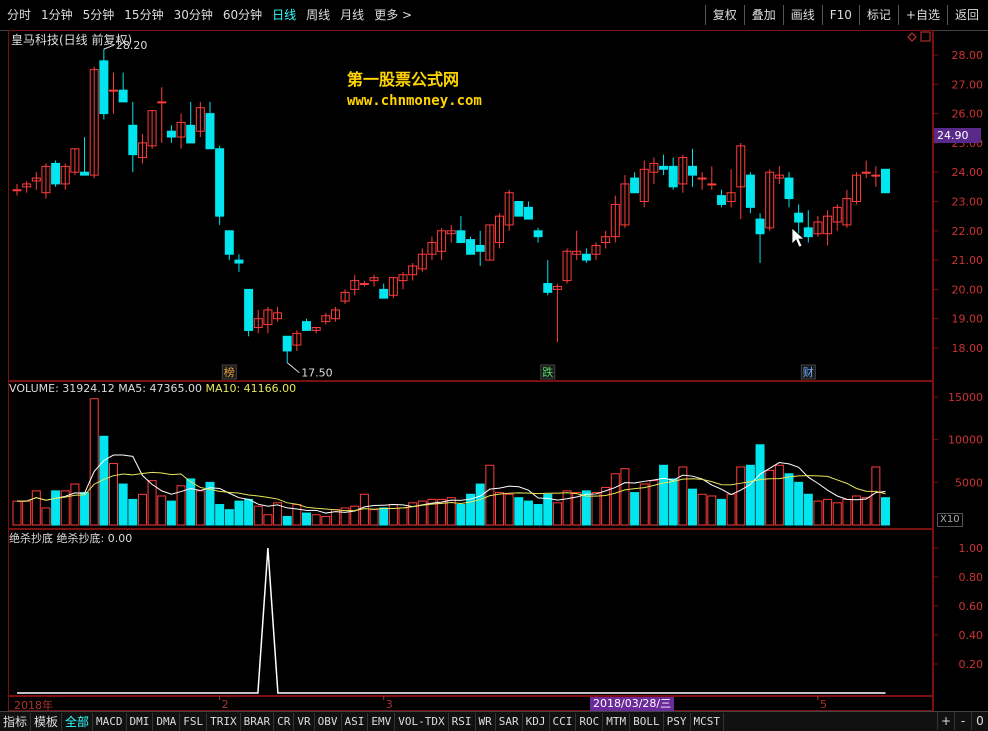  I want to click on indicator-tab: DMA, so click(167, 721).